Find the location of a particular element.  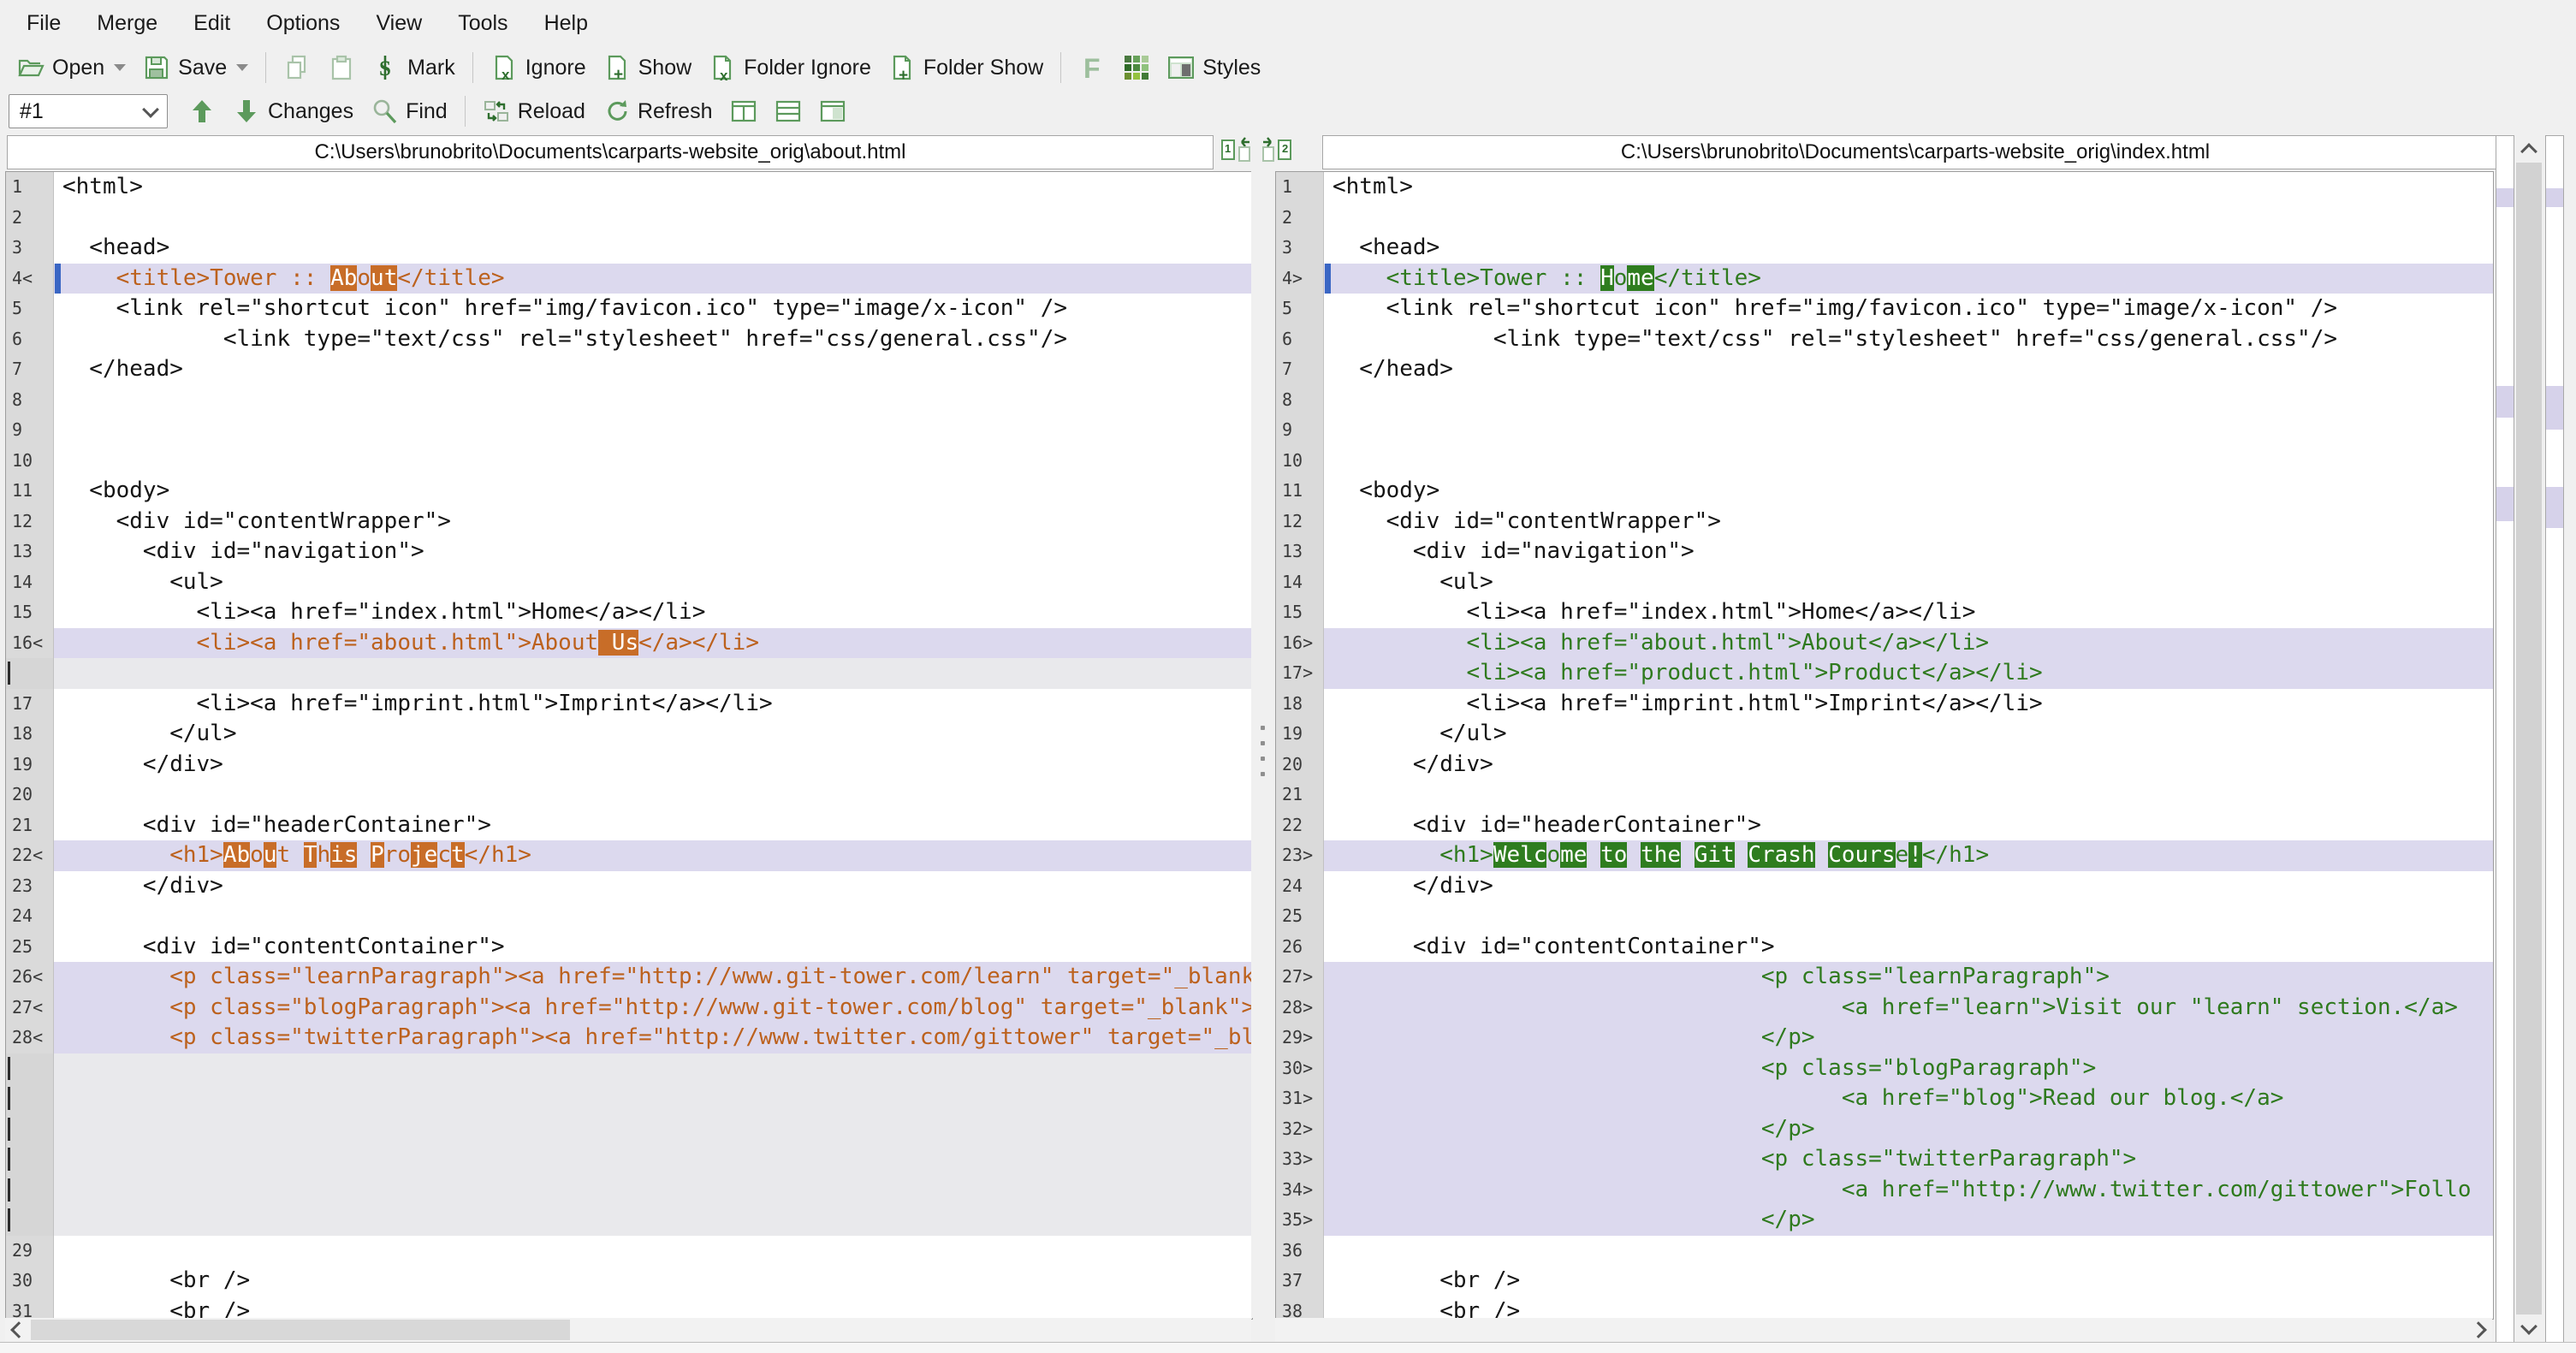

open-folder-button: Open is located at coordinates (71, 67).